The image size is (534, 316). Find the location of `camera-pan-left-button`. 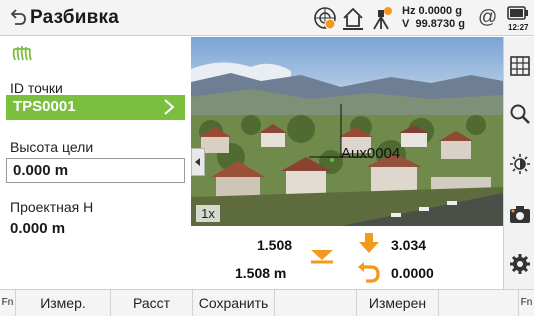

camera-pan-left-button is located at coordinates (198, 162).